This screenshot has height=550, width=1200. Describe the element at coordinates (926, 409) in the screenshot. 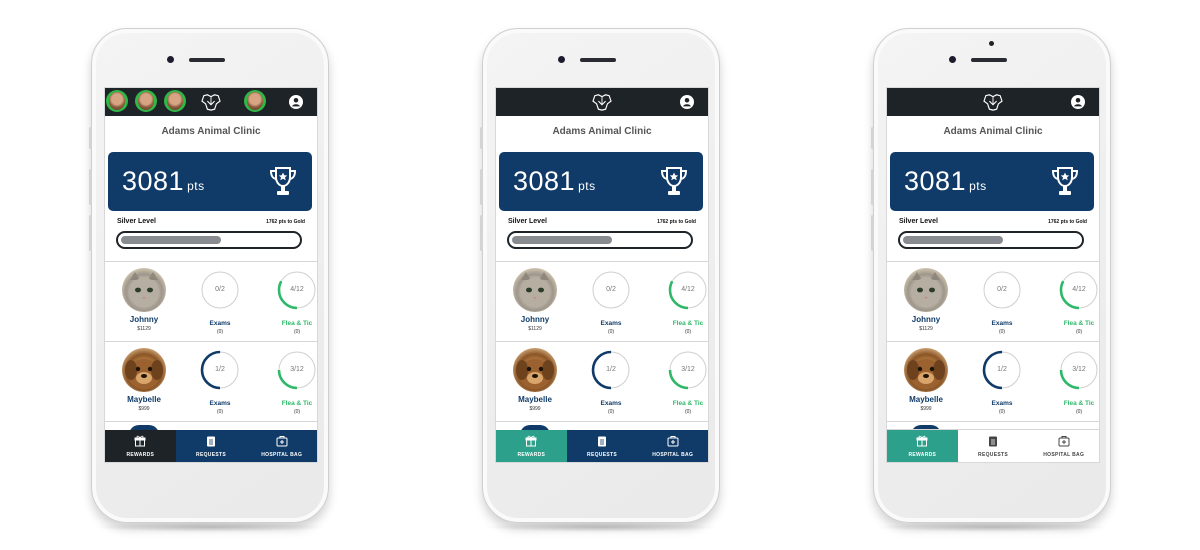

I see `pet-amount: $999` at that location.